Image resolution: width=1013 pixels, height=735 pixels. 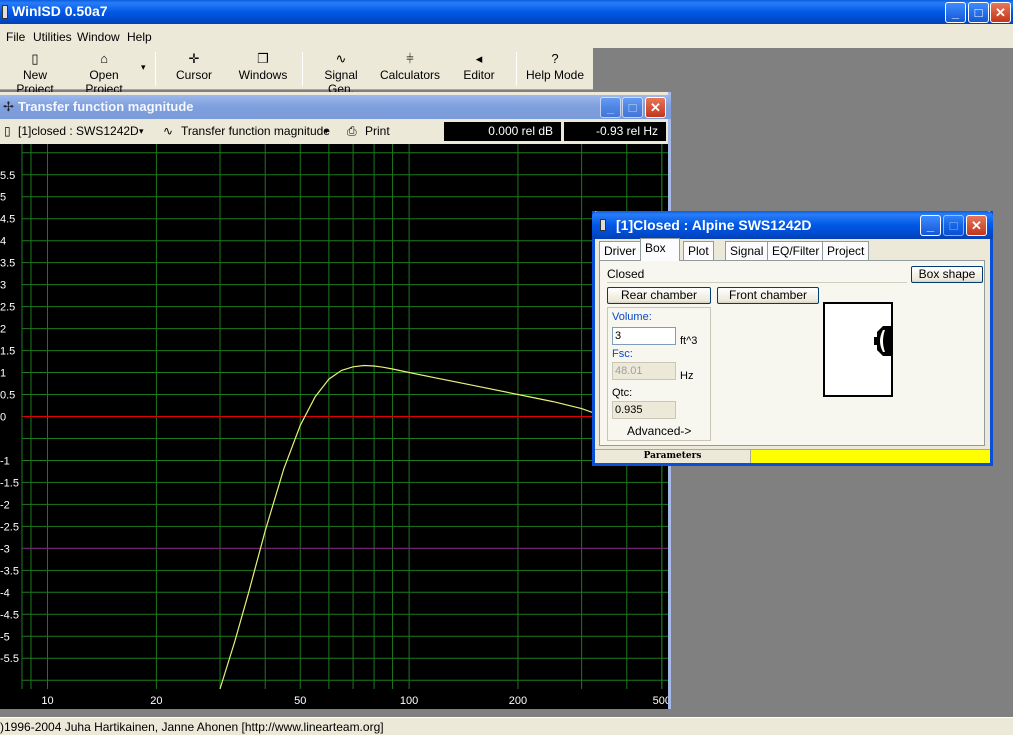 What do you see at coordinates (9, 483) in the screenshot?
I see `y-tick-label: -1.5` at bounding box center [9, 483].